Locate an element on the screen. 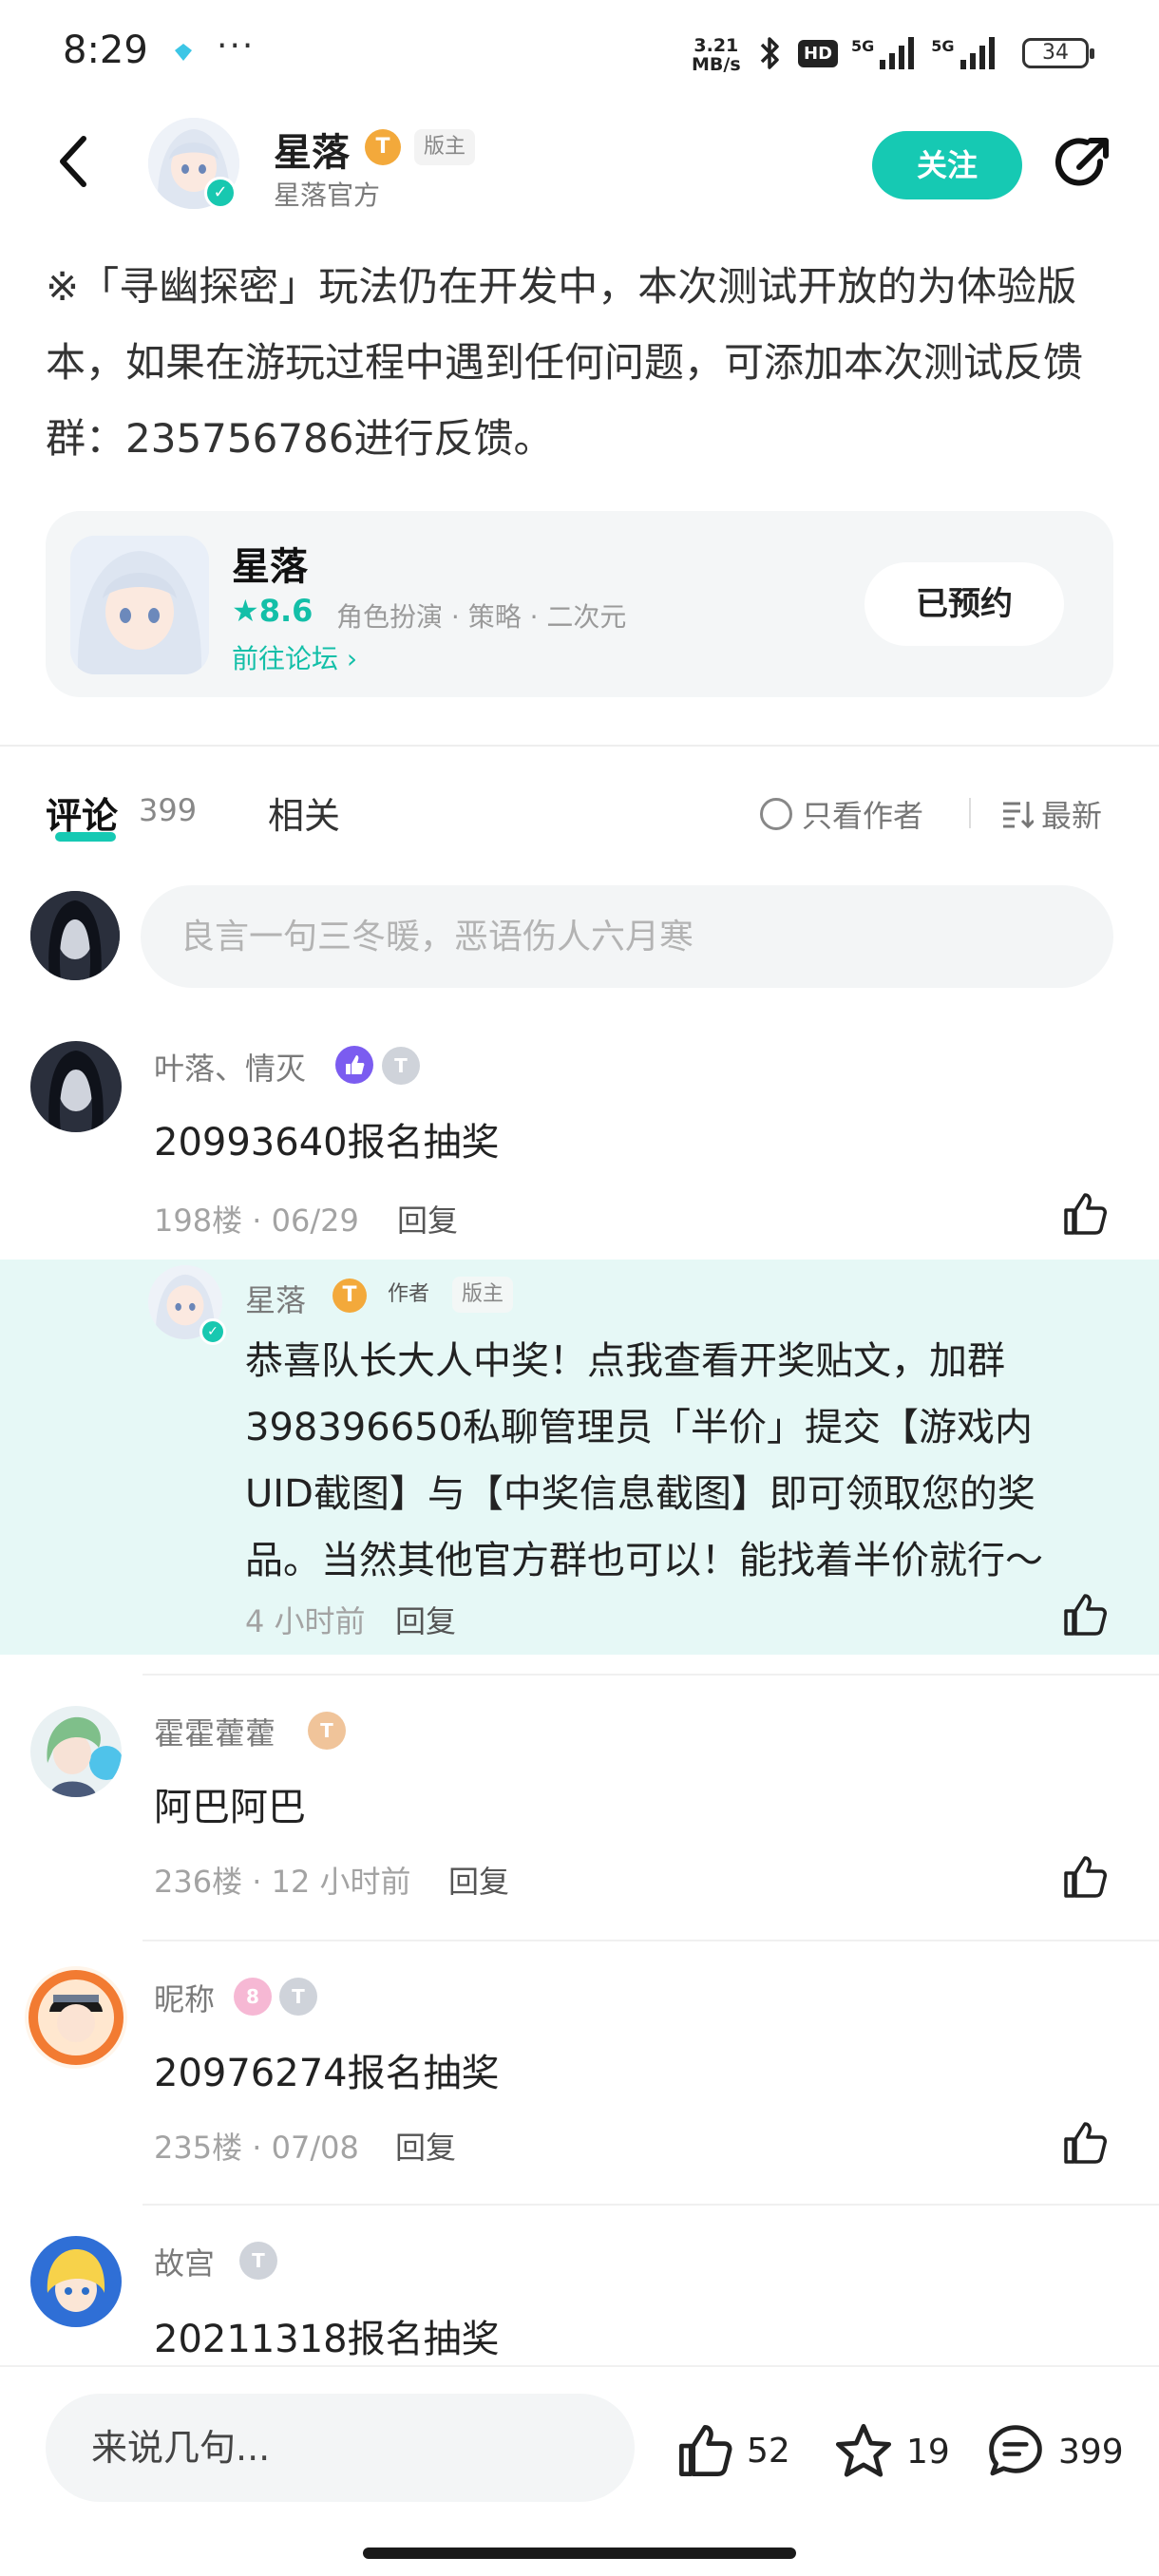 The height and width of the screenshot is (2576, 1159). status-time: 8:29 is located at coordinates (105, 50).